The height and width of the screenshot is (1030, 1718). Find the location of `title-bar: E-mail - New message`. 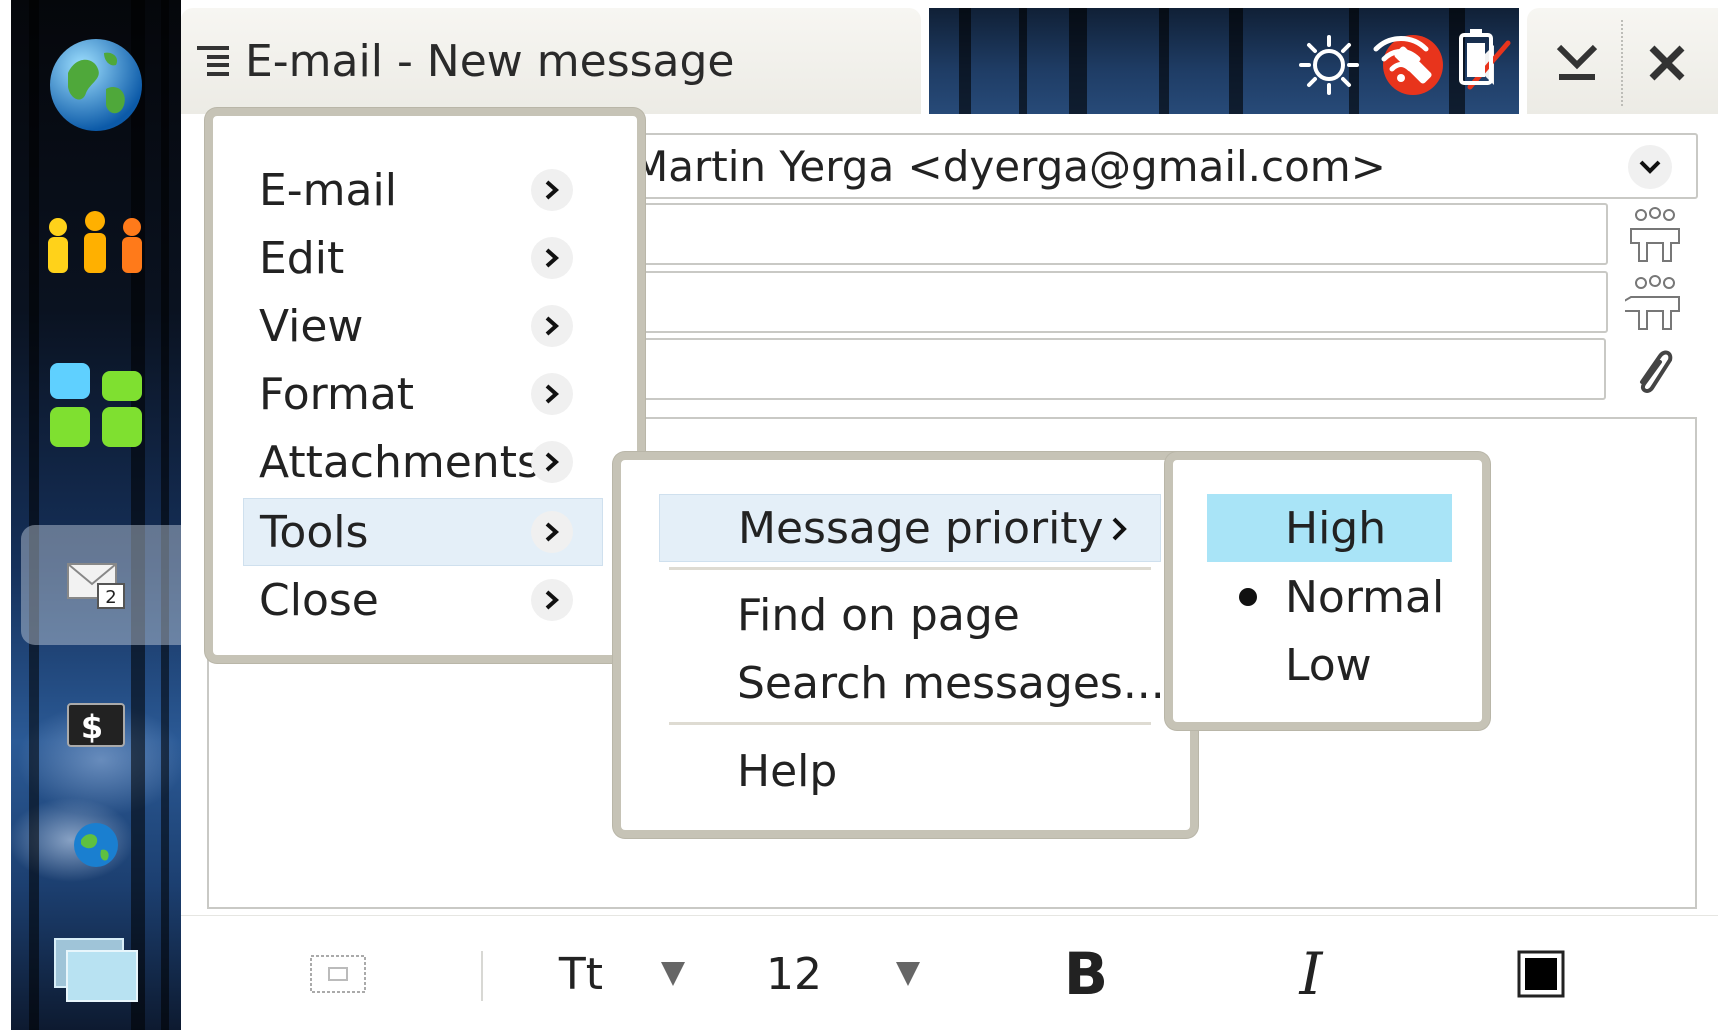

title-bar: E-mail - New message is located at coordinates (949, 57).